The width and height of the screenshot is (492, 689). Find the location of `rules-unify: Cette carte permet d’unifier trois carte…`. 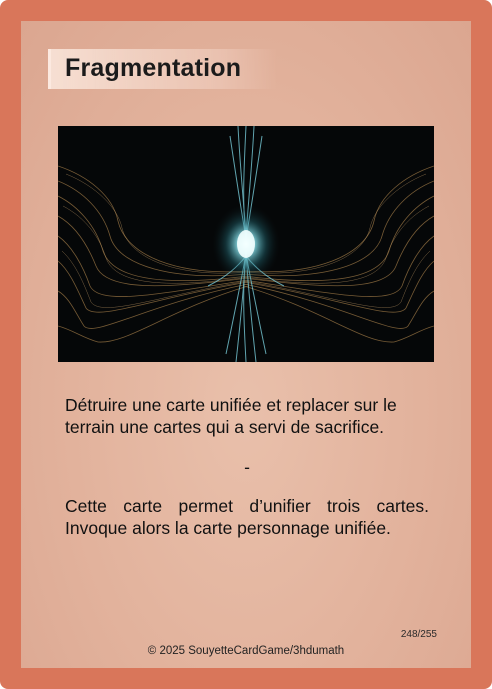

rules-unify: Cette carte permet d’unifier trois carte… is located at coordinates (247, 517).